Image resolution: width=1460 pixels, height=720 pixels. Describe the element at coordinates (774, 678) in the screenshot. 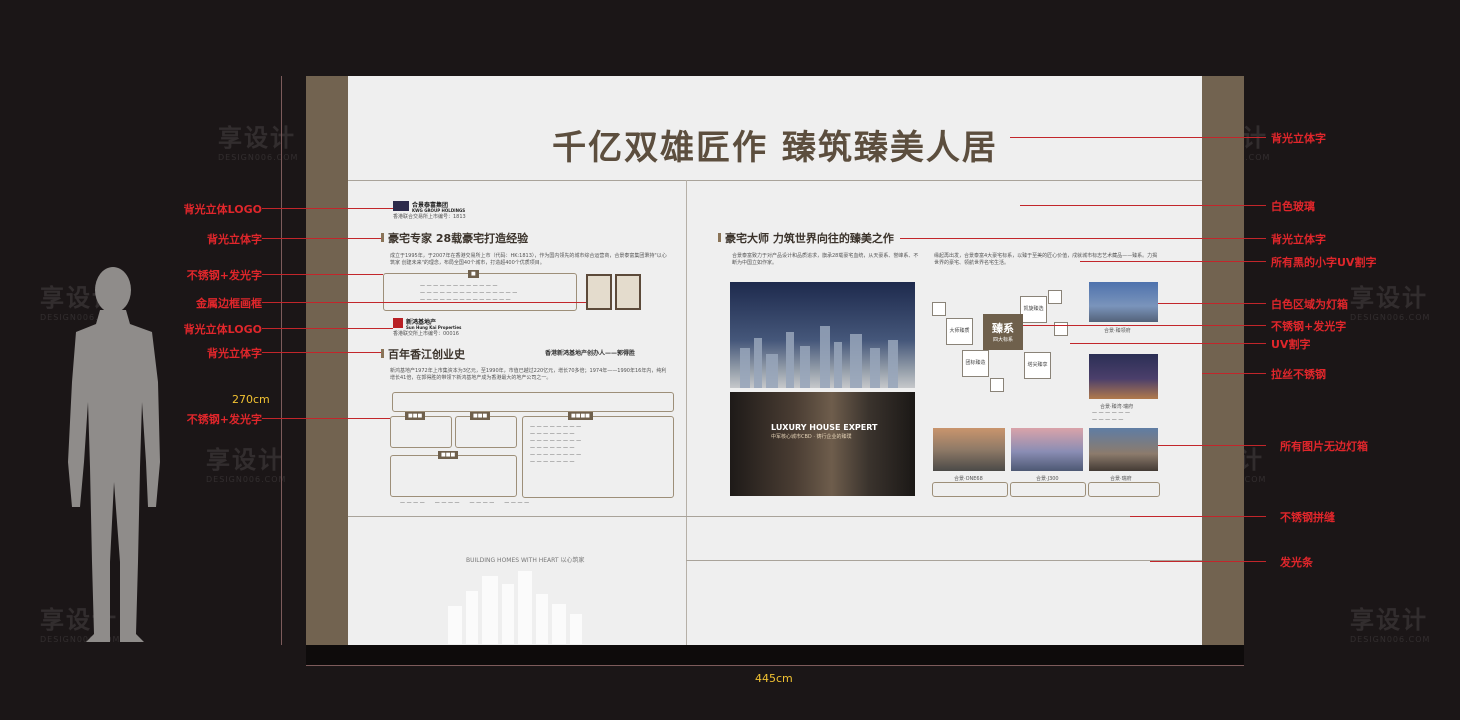

I see `width-dimension: 445cm` at that location.